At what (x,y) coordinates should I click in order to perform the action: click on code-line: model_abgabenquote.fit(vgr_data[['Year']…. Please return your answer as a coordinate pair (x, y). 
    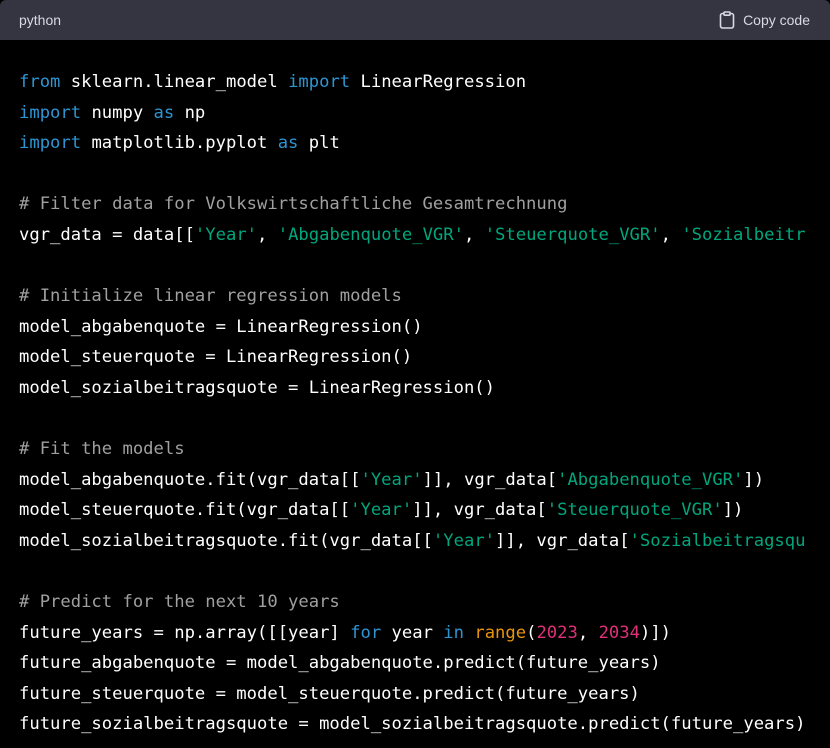
    Looking at the image, I should click on (424, 480).